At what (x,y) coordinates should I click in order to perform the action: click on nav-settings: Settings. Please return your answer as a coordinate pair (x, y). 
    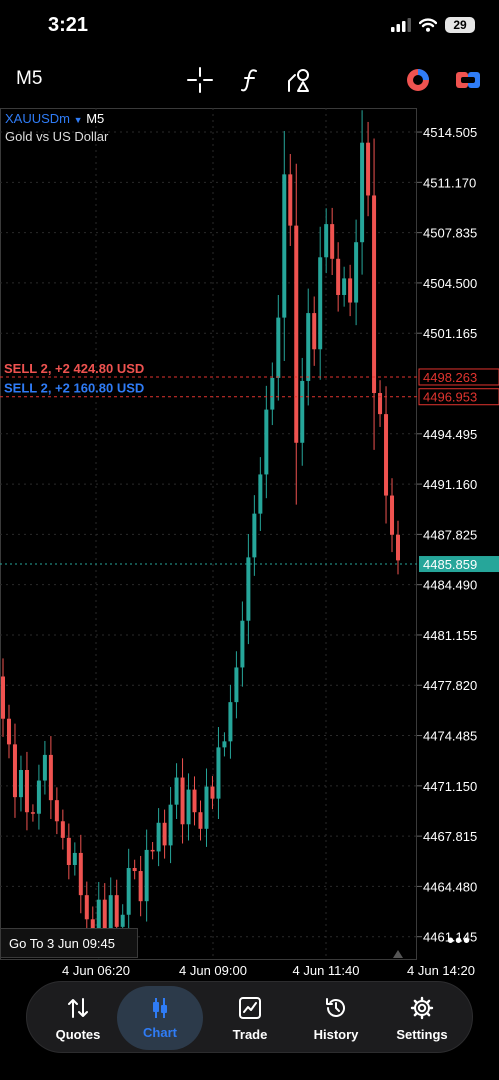
    Looking at the image, I should click on (422, 1018).